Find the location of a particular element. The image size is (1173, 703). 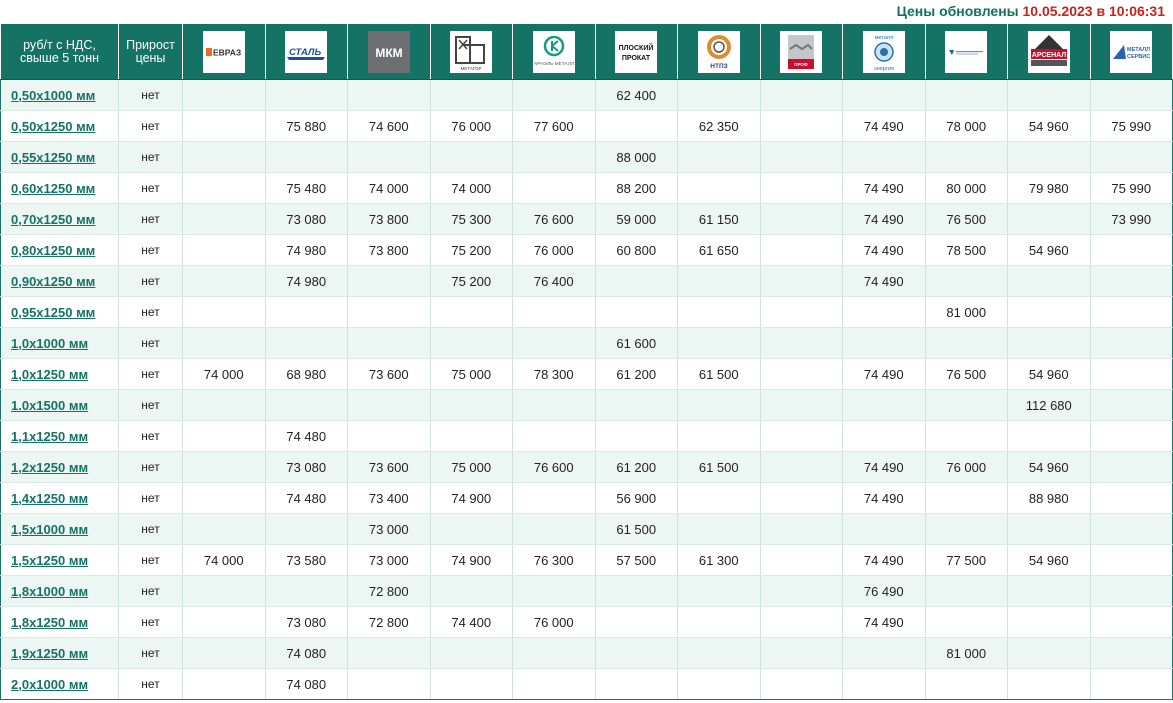

size-link: 0,50х1250 мм is located at coordinates (53, 126).